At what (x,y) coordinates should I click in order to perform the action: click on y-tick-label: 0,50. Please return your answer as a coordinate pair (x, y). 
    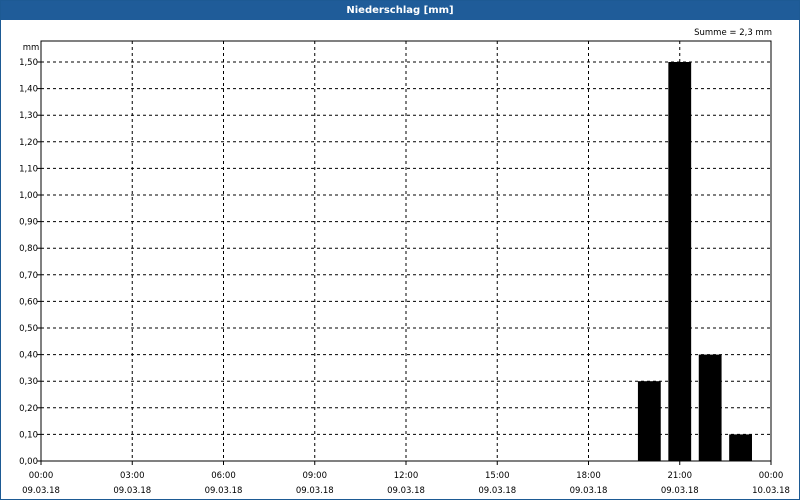
    Looking at the image, I should click on (28, 329).